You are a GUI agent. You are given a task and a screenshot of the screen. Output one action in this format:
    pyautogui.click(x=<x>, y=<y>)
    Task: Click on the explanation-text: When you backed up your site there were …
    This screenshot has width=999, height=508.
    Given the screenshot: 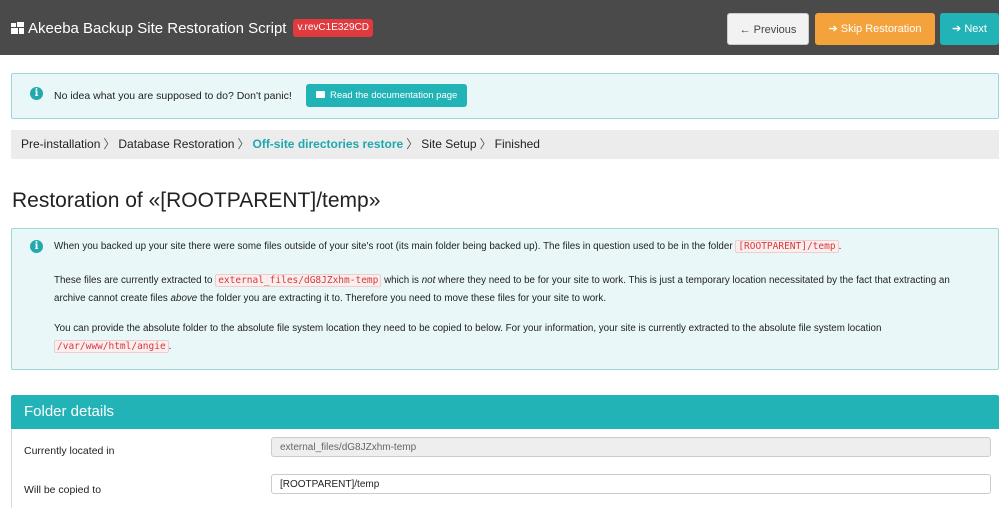 What is the action you would take?
    pyautogui.click(x=393, y=246)
    